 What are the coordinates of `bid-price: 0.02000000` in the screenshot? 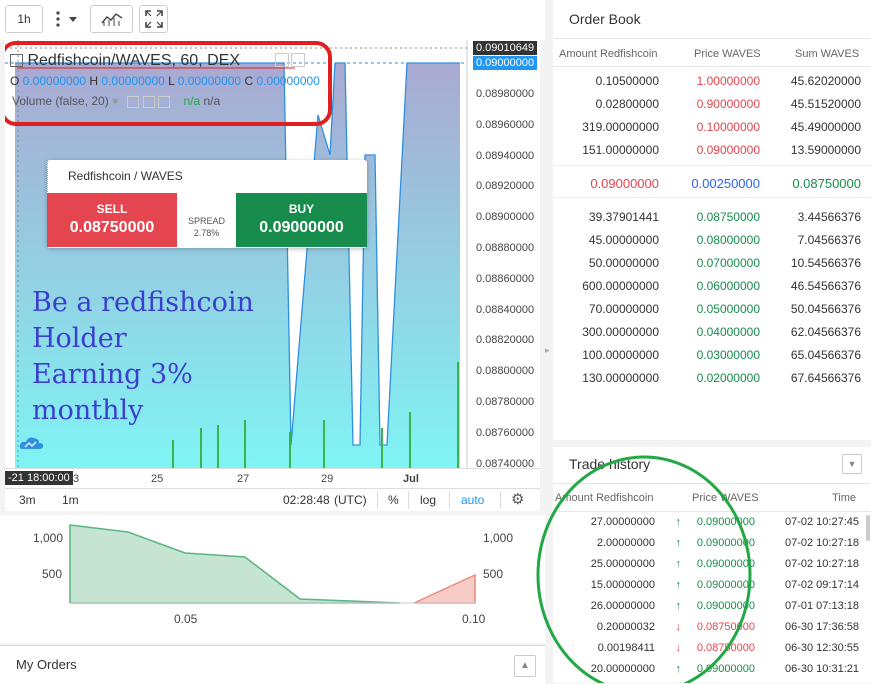 It's located at (728, 378).